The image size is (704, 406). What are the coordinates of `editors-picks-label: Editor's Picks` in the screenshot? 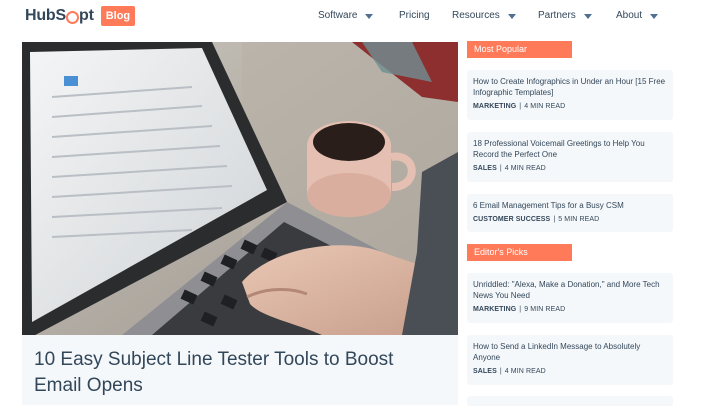 It's located at (519, 252).